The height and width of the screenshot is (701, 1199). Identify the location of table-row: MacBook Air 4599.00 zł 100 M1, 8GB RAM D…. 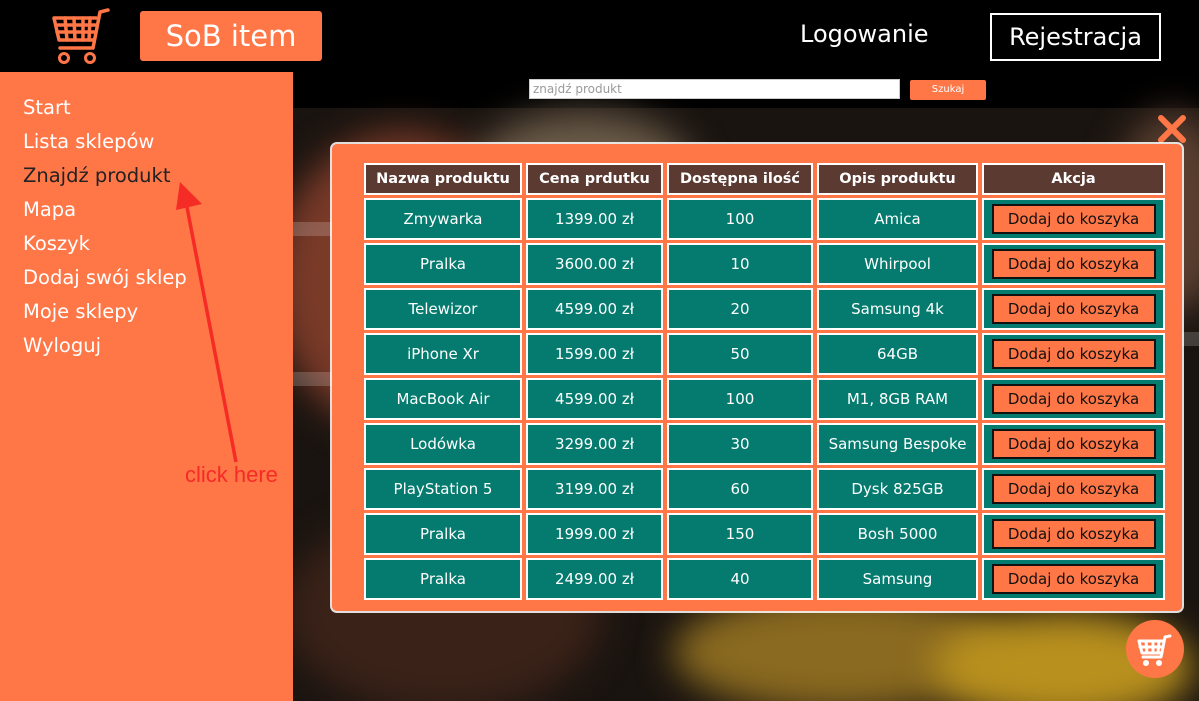
(764, 399).